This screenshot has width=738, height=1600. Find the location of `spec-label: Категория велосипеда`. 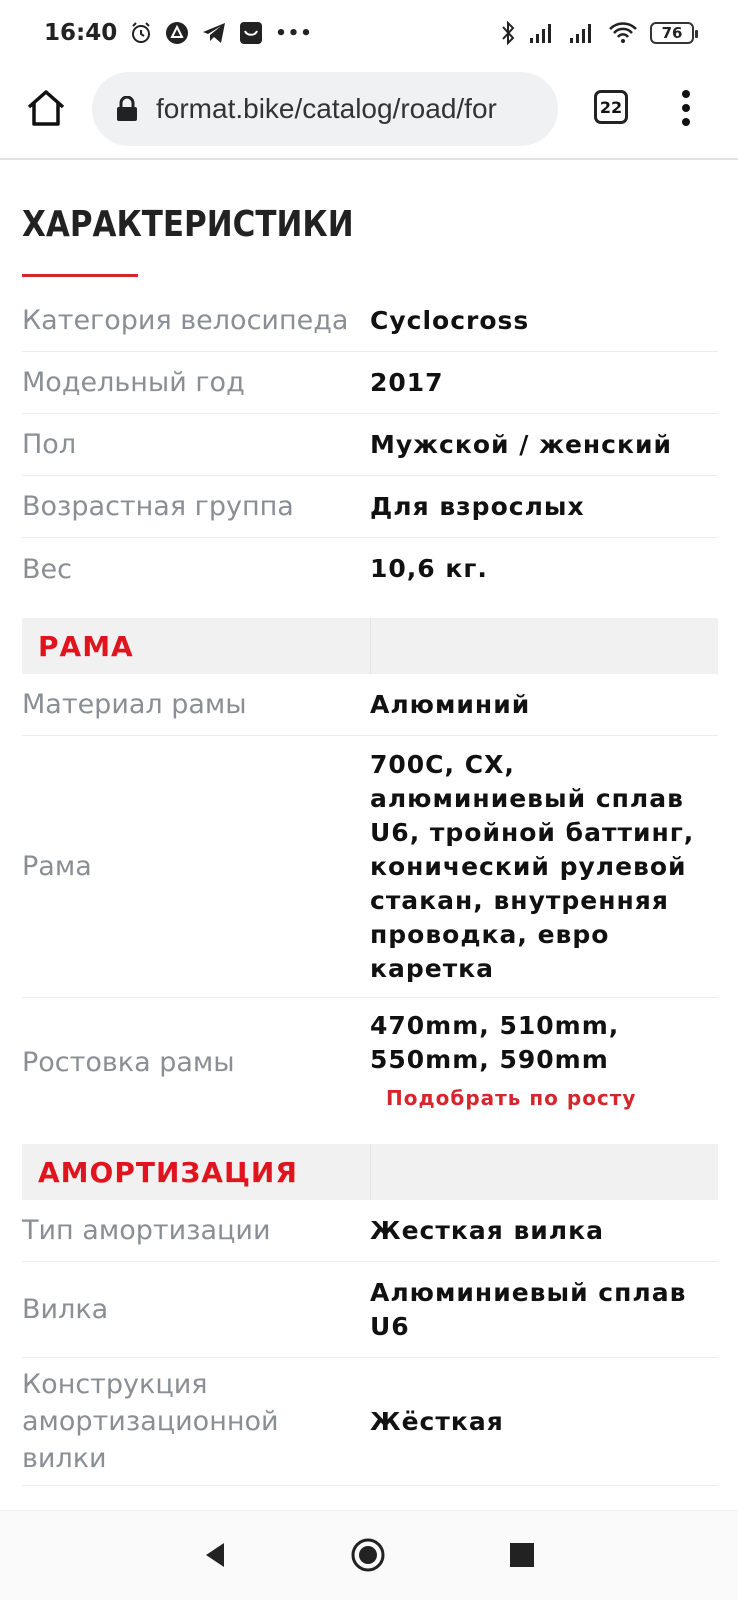

spec-label: Категория велосипеда is located at coordinates (185, 320).